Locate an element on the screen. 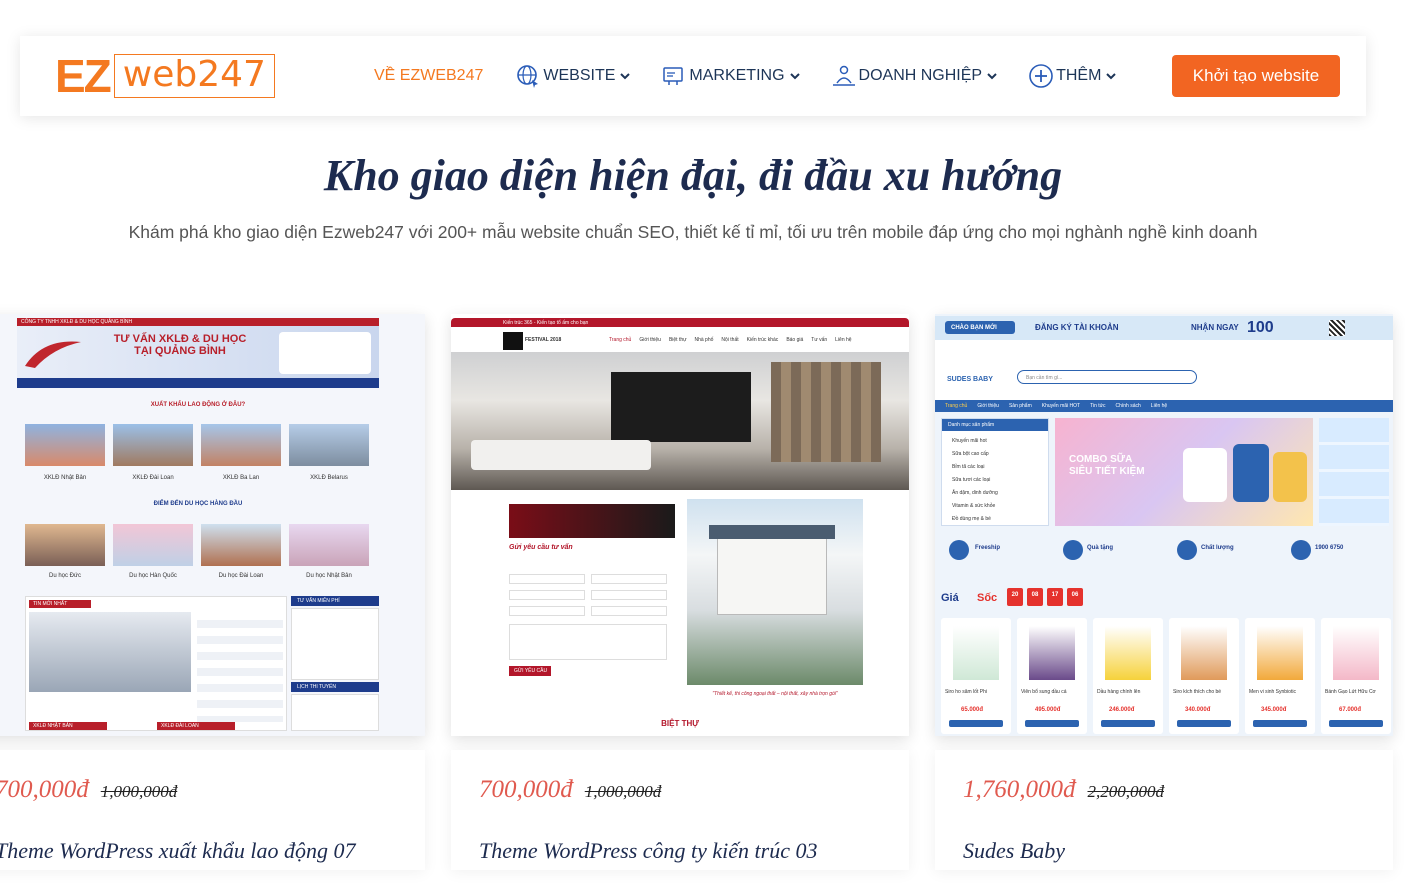 The height and width of the screenshot is (884, 1405). thumb-menu-item: Nhà phố is located at coordinates (704, 340).